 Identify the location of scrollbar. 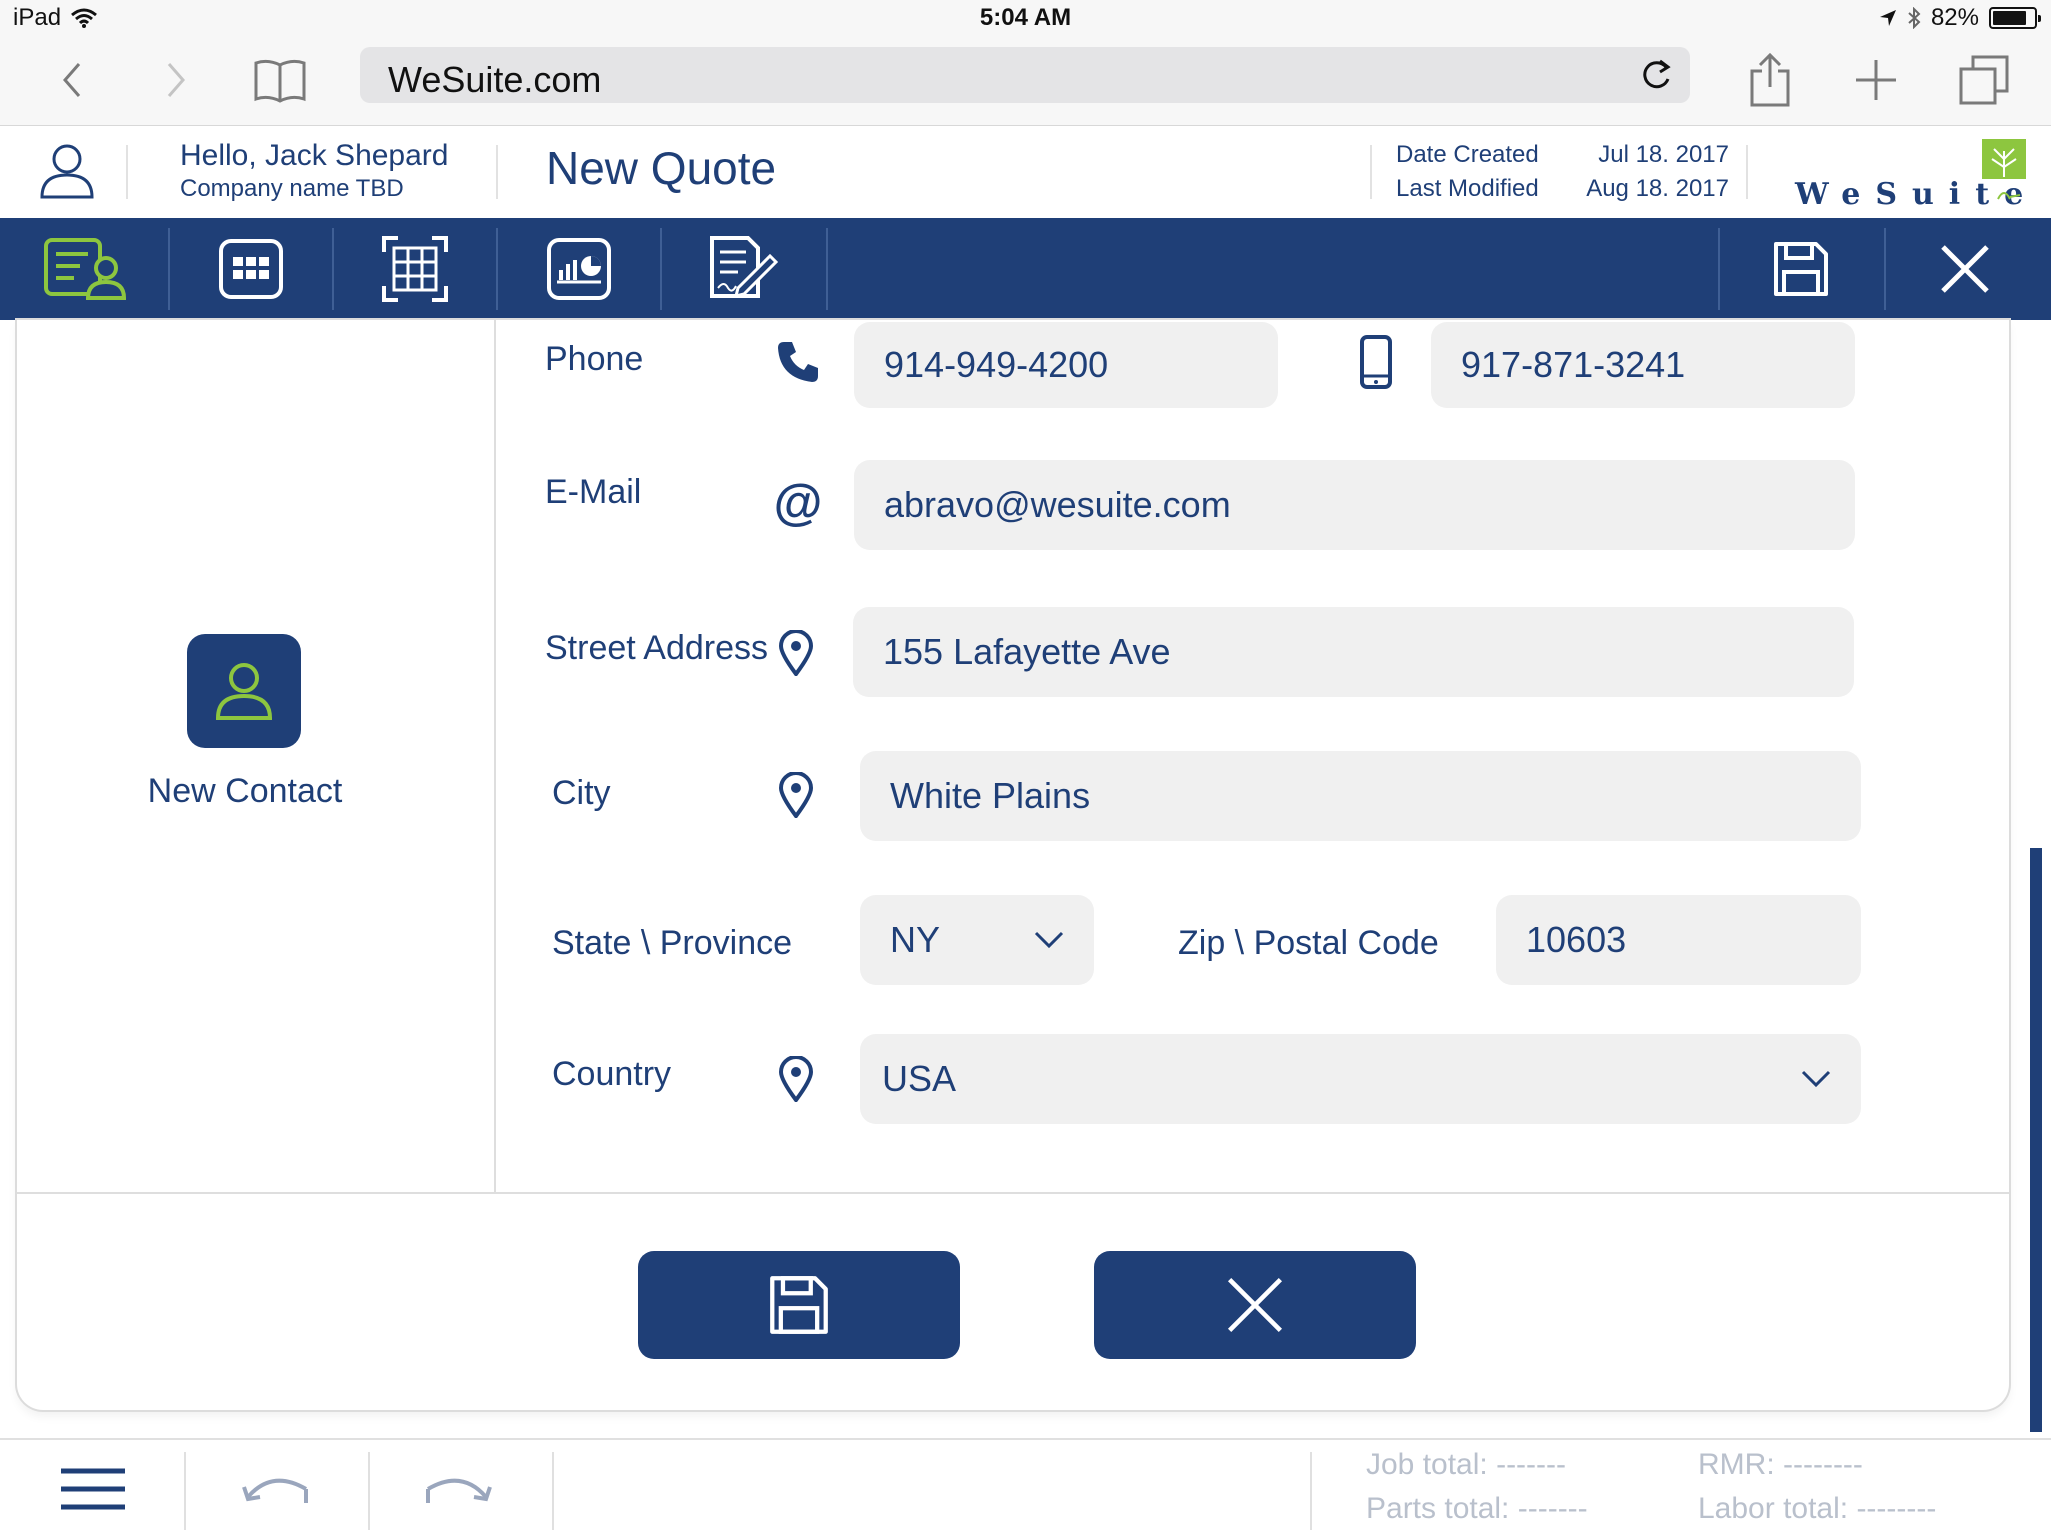
(2036, 1140).